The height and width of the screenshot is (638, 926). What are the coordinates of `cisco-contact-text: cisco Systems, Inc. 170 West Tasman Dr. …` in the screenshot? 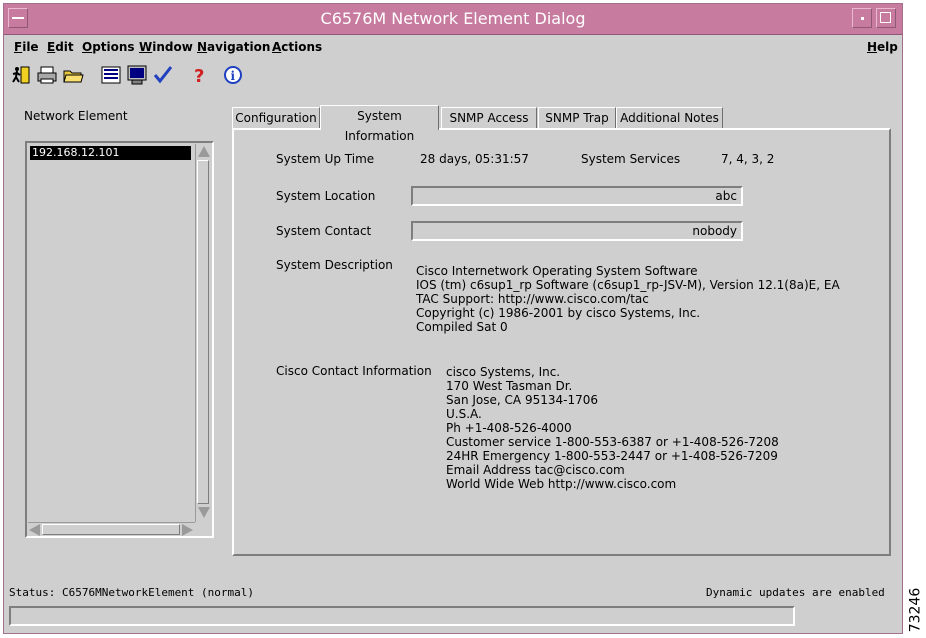 It's located at (612, 428).